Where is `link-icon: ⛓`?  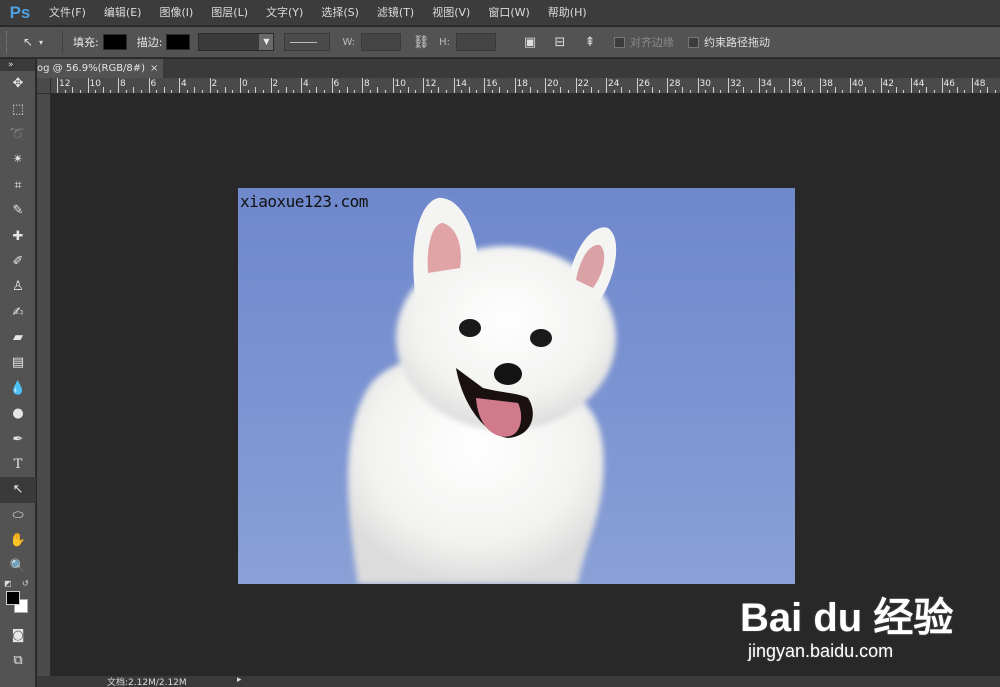
link-icon: ⛓ is located at coordinates (421, 42).